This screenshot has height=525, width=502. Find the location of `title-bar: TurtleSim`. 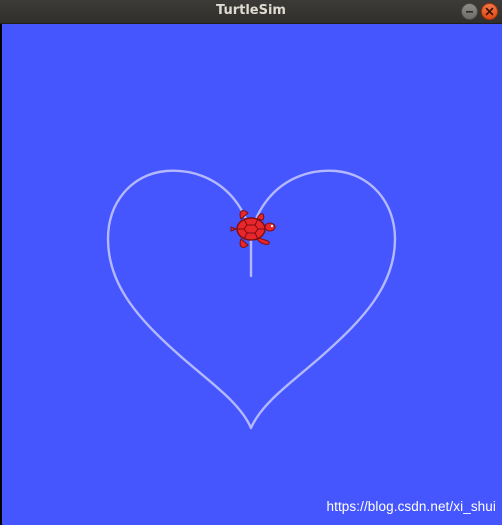

title-bar: TurtleSim is located at coordinates (251, 12).